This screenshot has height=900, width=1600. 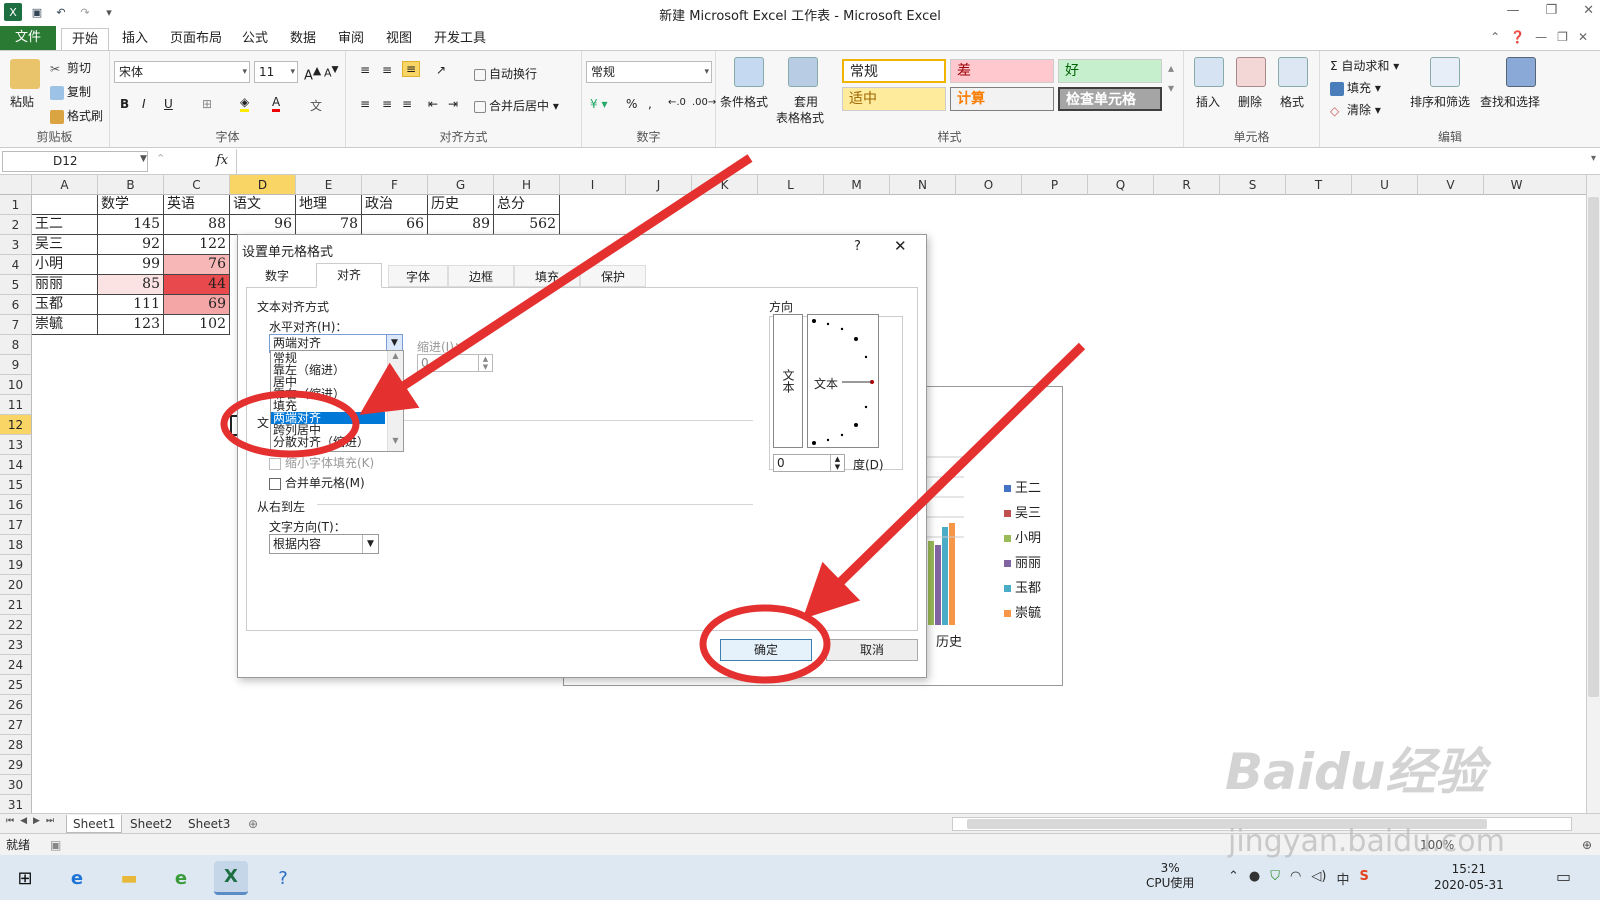 What do you see at coordinates (65, 185) in the screenshot?
I see `column-header-A: A` at bounding box center [65, 185].